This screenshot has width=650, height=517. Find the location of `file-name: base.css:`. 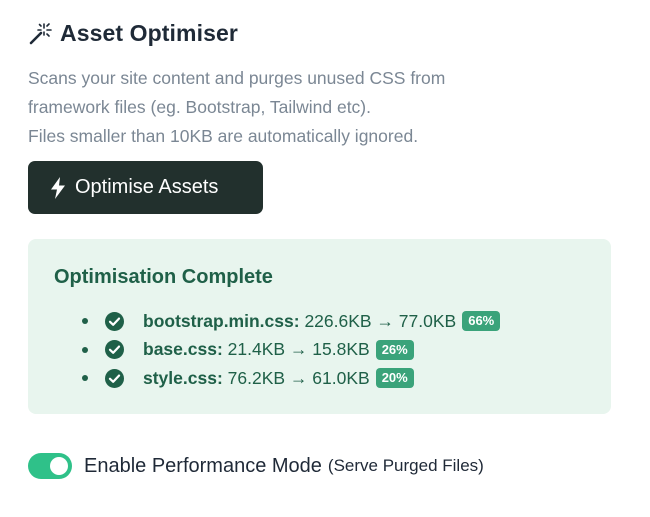

file-name: base.css: is located at coordinates (183, 349).